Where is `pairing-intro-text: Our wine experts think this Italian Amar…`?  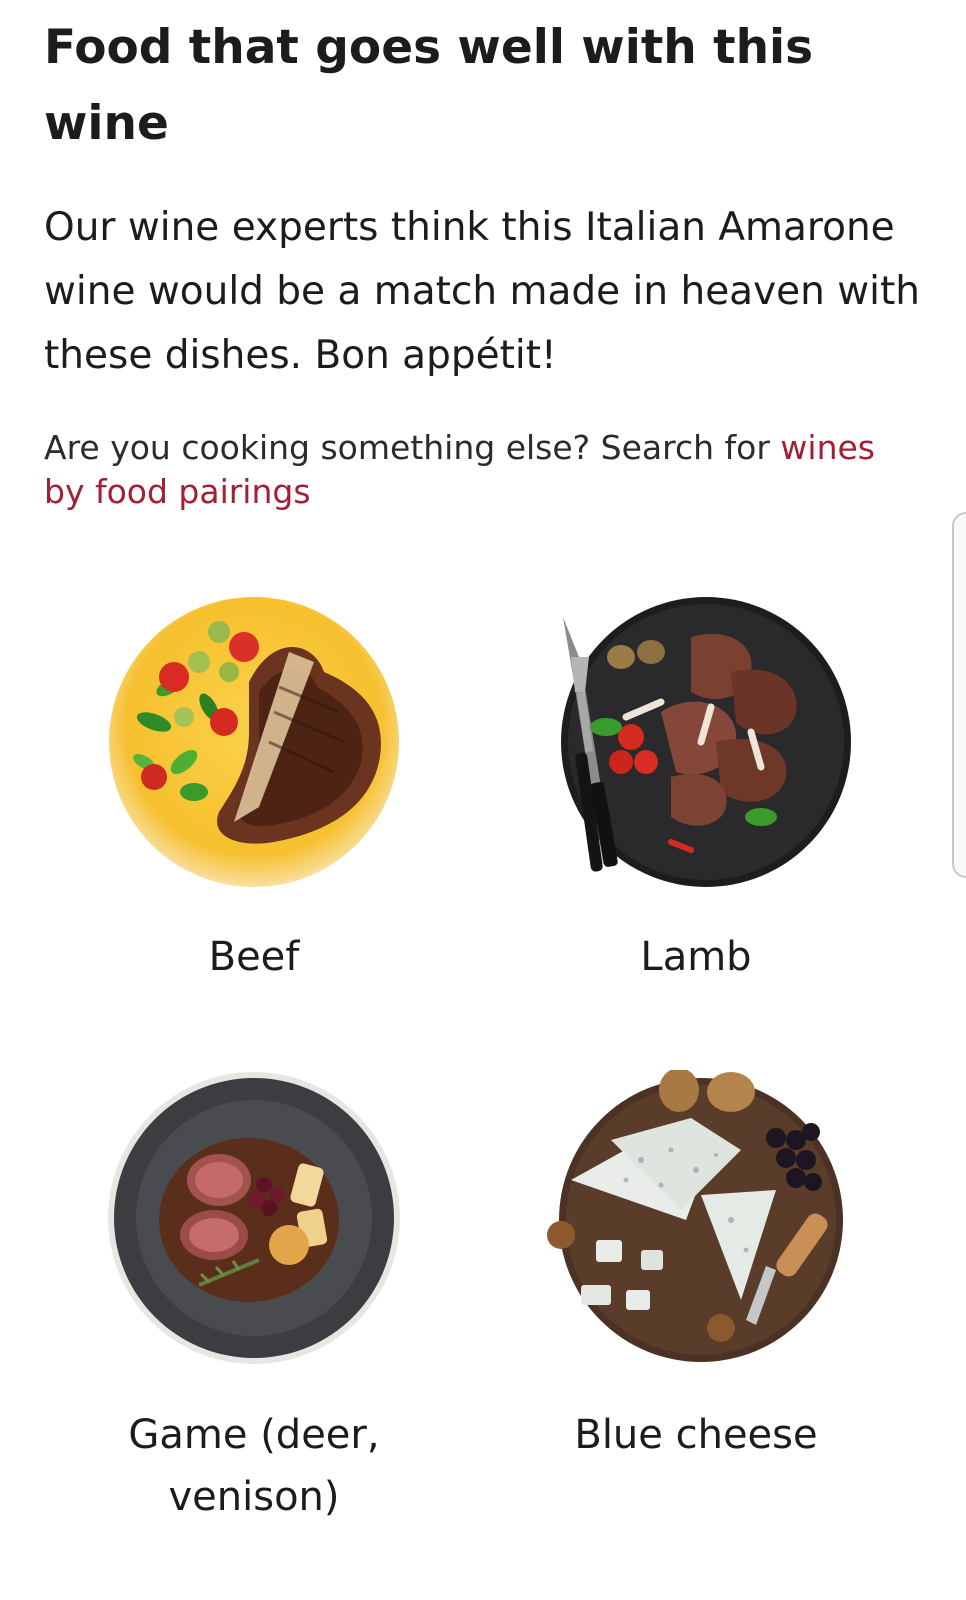
pairing-intro-text: Our wine experts think this Italian Amar… is located at coordinates (482, 291).